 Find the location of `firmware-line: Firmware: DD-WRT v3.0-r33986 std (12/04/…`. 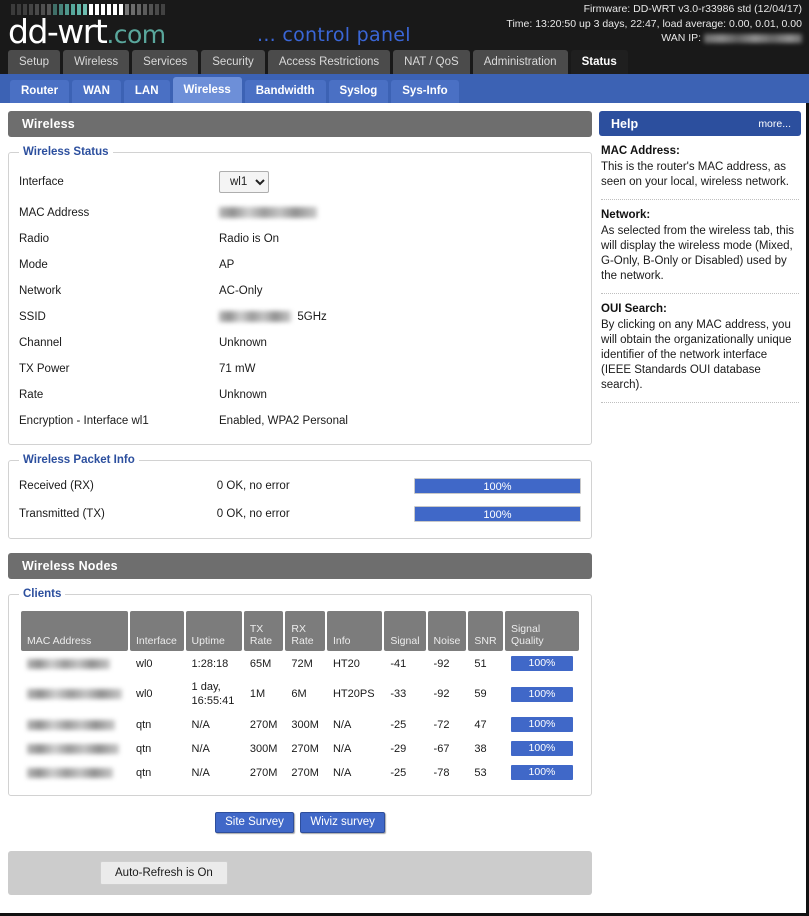

firmware-line: Firmware: DD-WRT v3.0-r33986 std (12/04/… is located at coordinates (692, 9).